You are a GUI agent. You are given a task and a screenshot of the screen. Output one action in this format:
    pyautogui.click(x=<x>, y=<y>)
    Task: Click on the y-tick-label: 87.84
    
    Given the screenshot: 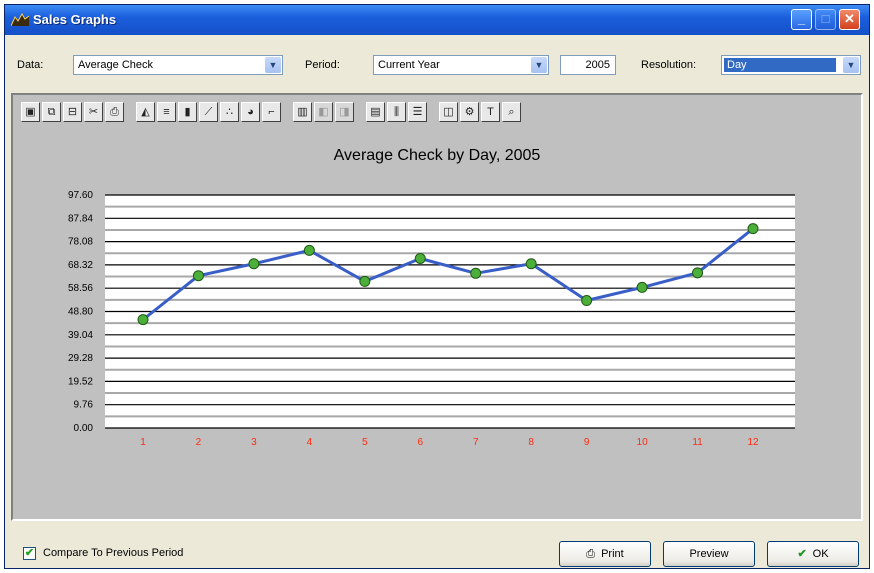 What is the action you would take?
    pyautogui.click(x=80, y=218)
    